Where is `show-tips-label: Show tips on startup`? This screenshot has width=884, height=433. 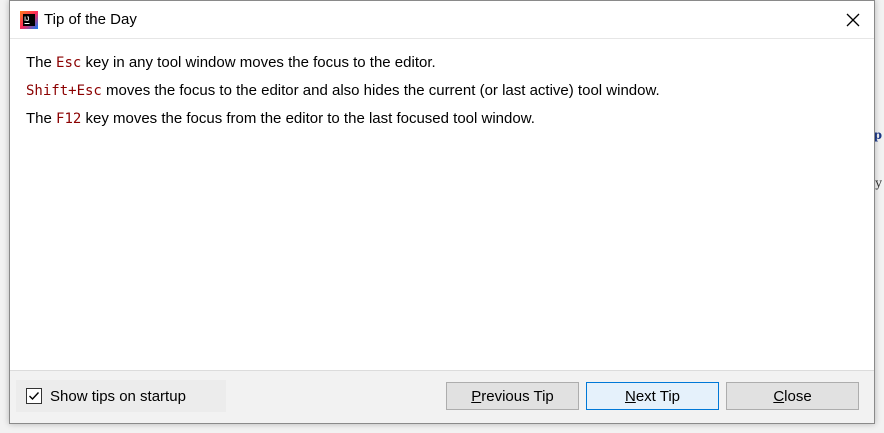 show-tips-label: Show tips on startup is located at coordinates (118, 396).